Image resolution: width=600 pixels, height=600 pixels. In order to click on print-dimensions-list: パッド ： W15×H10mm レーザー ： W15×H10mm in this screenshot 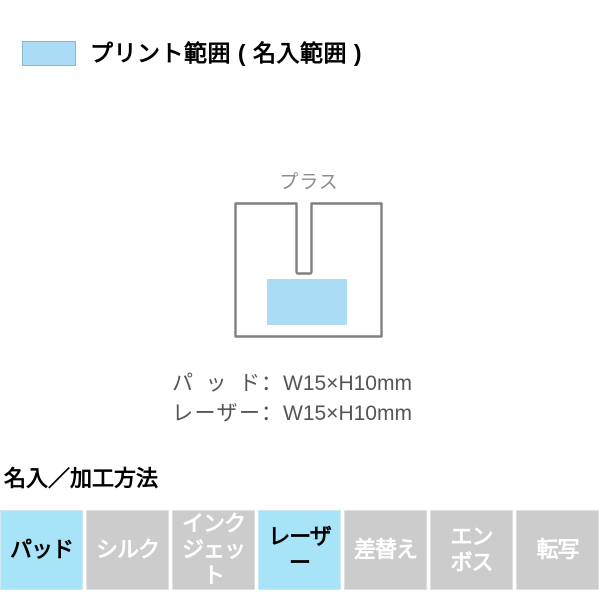, I will do `click(292, 399)`.